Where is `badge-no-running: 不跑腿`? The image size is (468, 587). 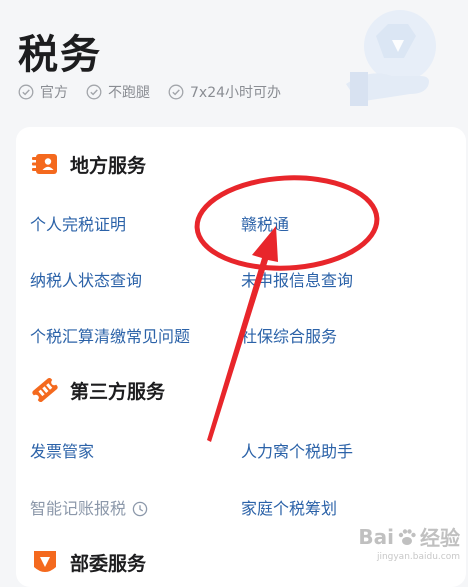
badge-no-running: 不跑腿 is located at coordinates (118, 92).